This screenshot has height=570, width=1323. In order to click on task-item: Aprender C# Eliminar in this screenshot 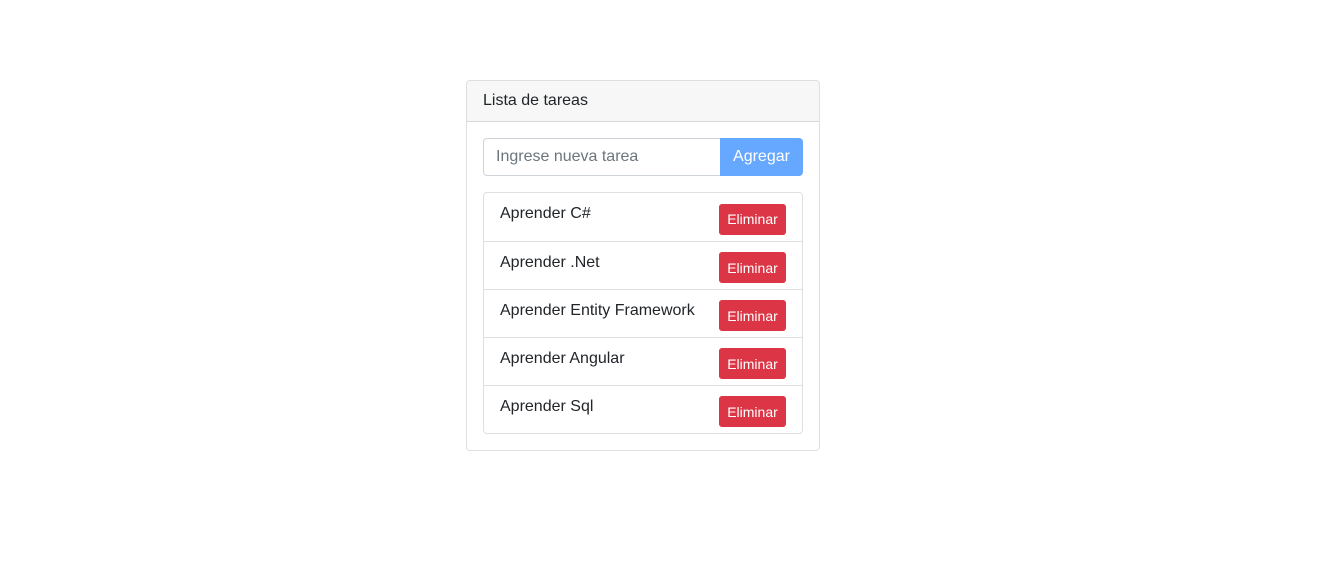, I will do `click(643, 217)`.